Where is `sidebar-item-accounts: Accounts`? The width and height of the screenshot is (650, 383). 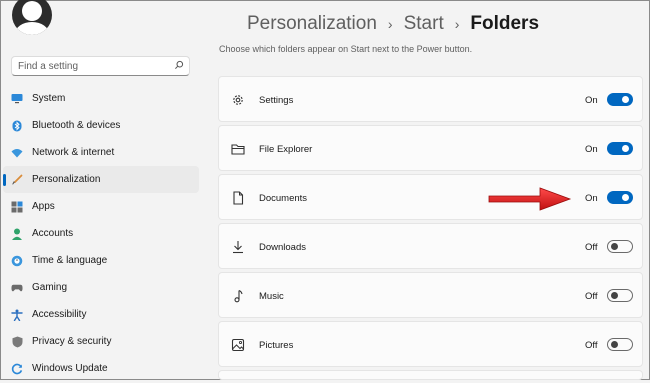 sidebar-item-accounts: Accounts is located at coordinates (101, 233).